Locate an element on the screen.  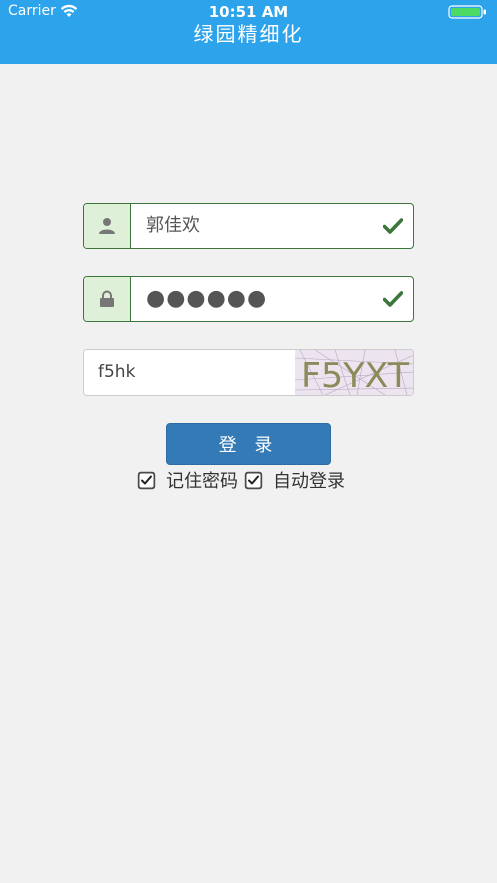
password-input: ●●●●●● is located at coordinates (252, 299).